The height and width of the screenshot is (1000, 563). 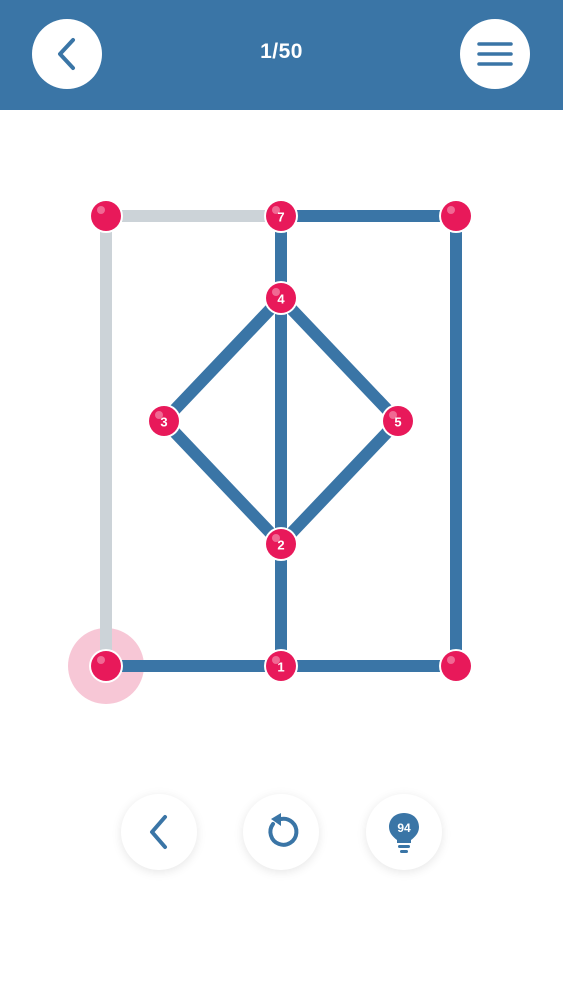 I want to click on hint-button: 94, so click(x=404, y=832).